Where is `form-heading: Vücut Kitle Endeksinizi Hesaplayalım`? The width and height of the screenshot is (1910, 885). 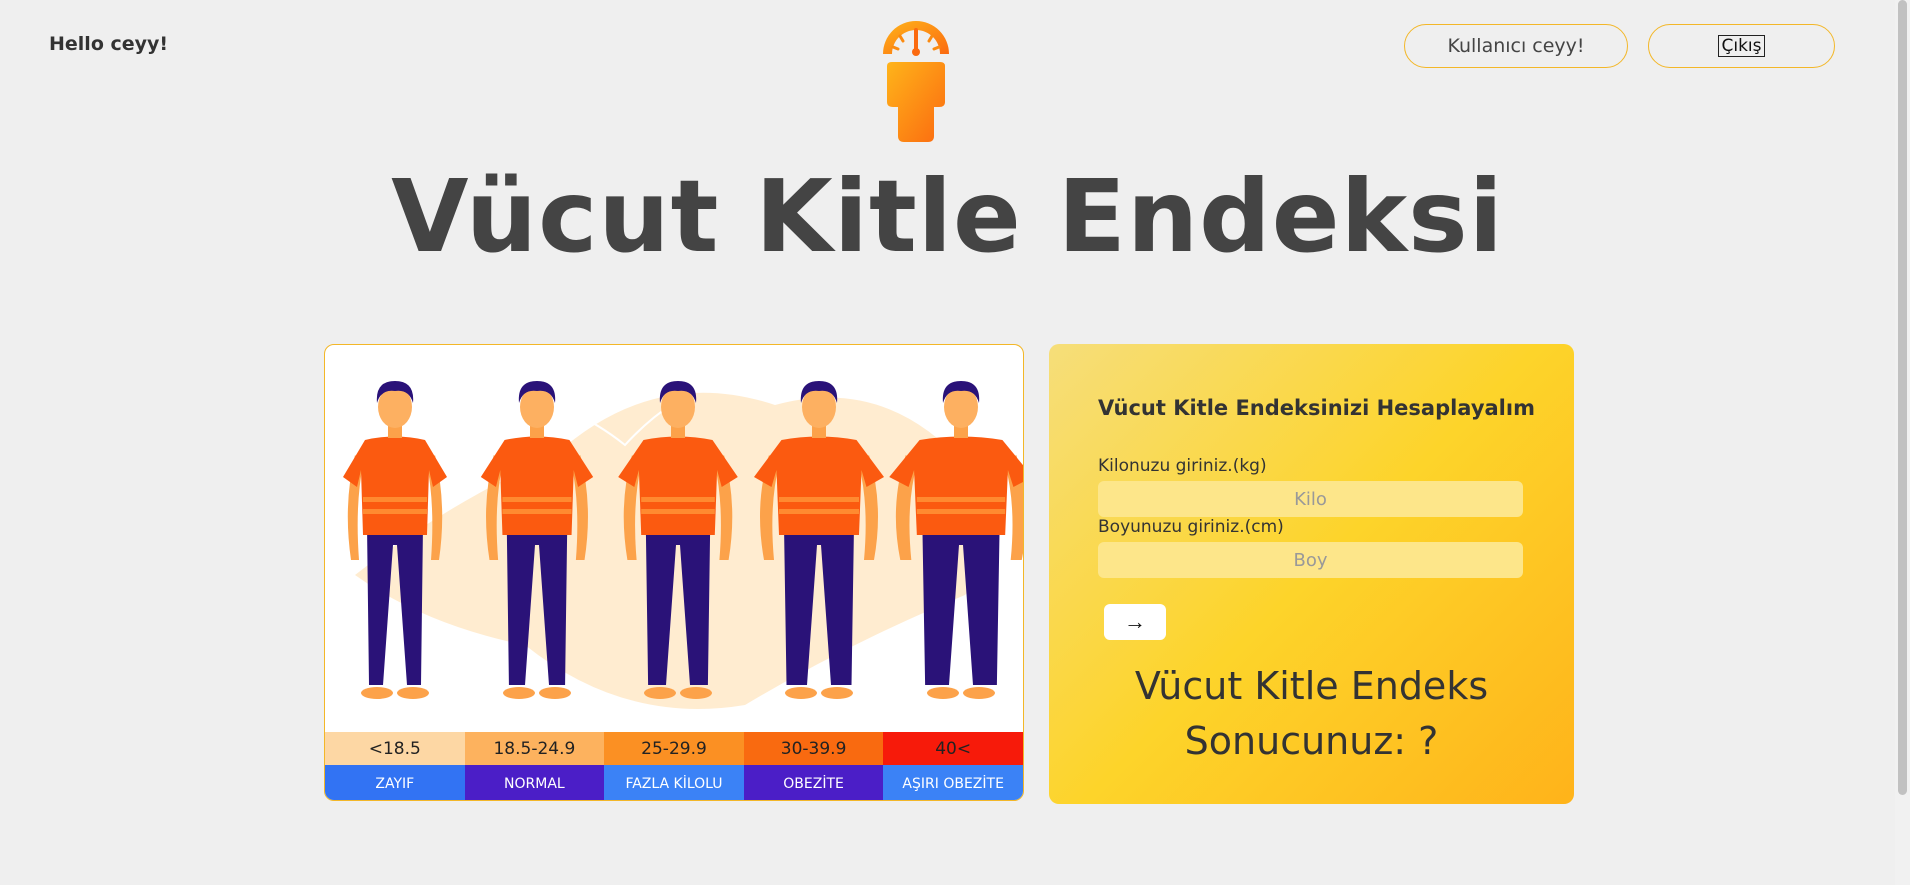 form-heading: Vücut Kitle Endeksinizi Hesaplayalım is located at coordinates (1316, 408).